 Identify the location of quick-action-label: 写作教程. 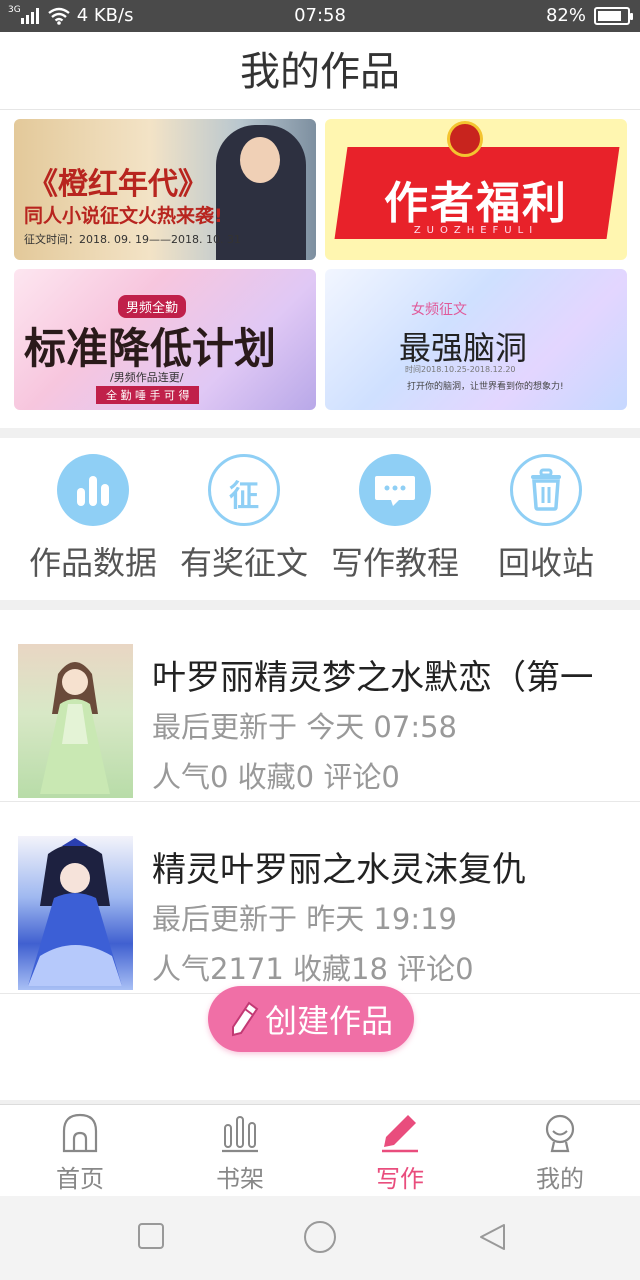
(394, 563).